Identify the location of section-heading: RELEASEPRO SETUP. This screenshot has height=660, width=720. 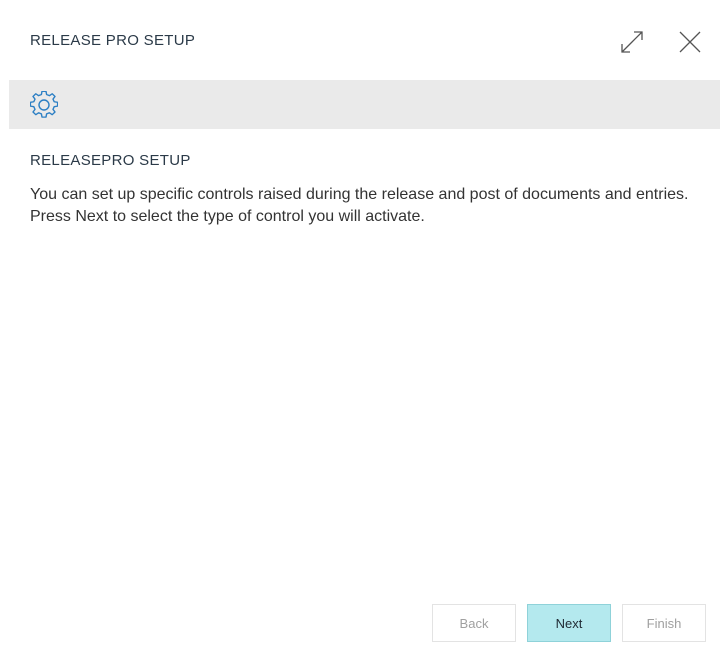
(110, 160).